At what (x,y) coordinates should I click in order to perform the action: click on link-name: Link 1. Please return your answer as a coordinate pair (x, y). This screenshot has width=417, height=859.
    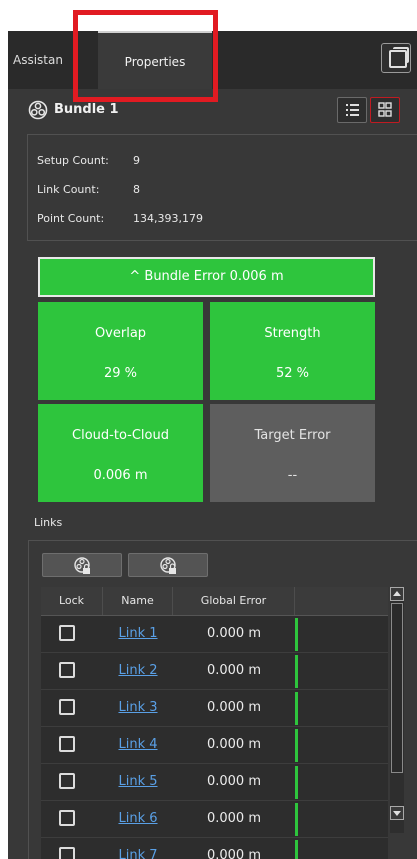
    Looking at the image, I should click on (138, 633).